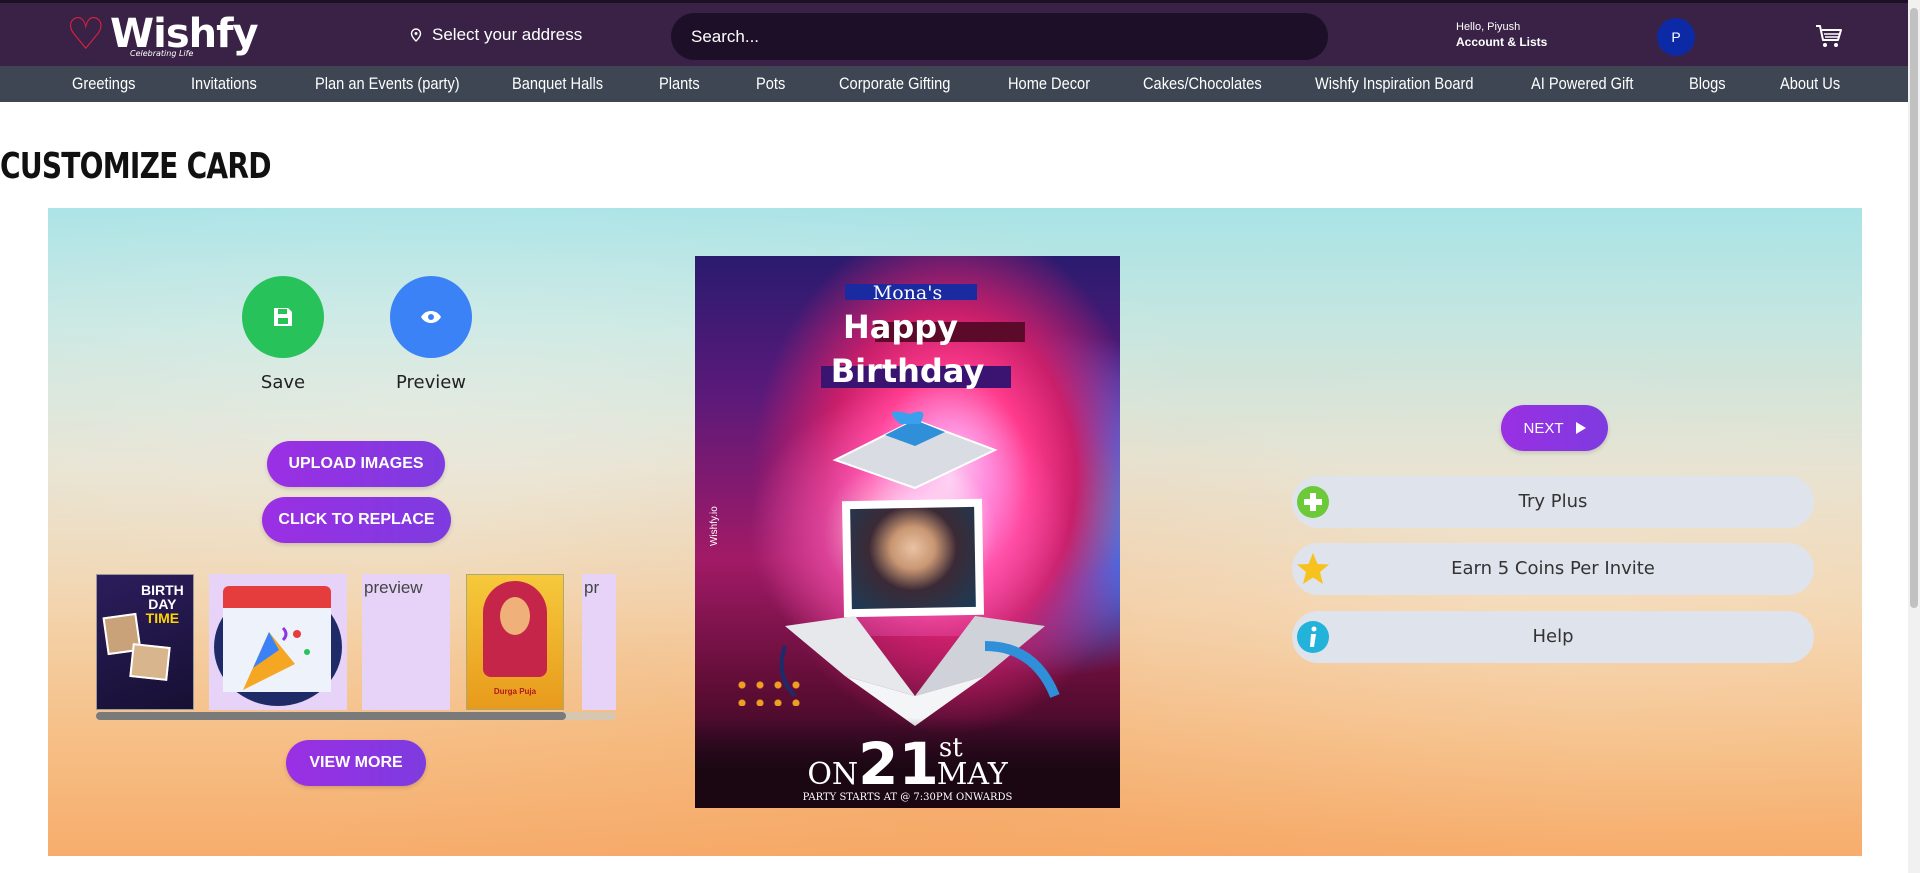 The height and width of the screenshot is (873, 1920). Describe the element at coordinates (919, 671) in the screenshot. I see `gift-box-icon` at that location.